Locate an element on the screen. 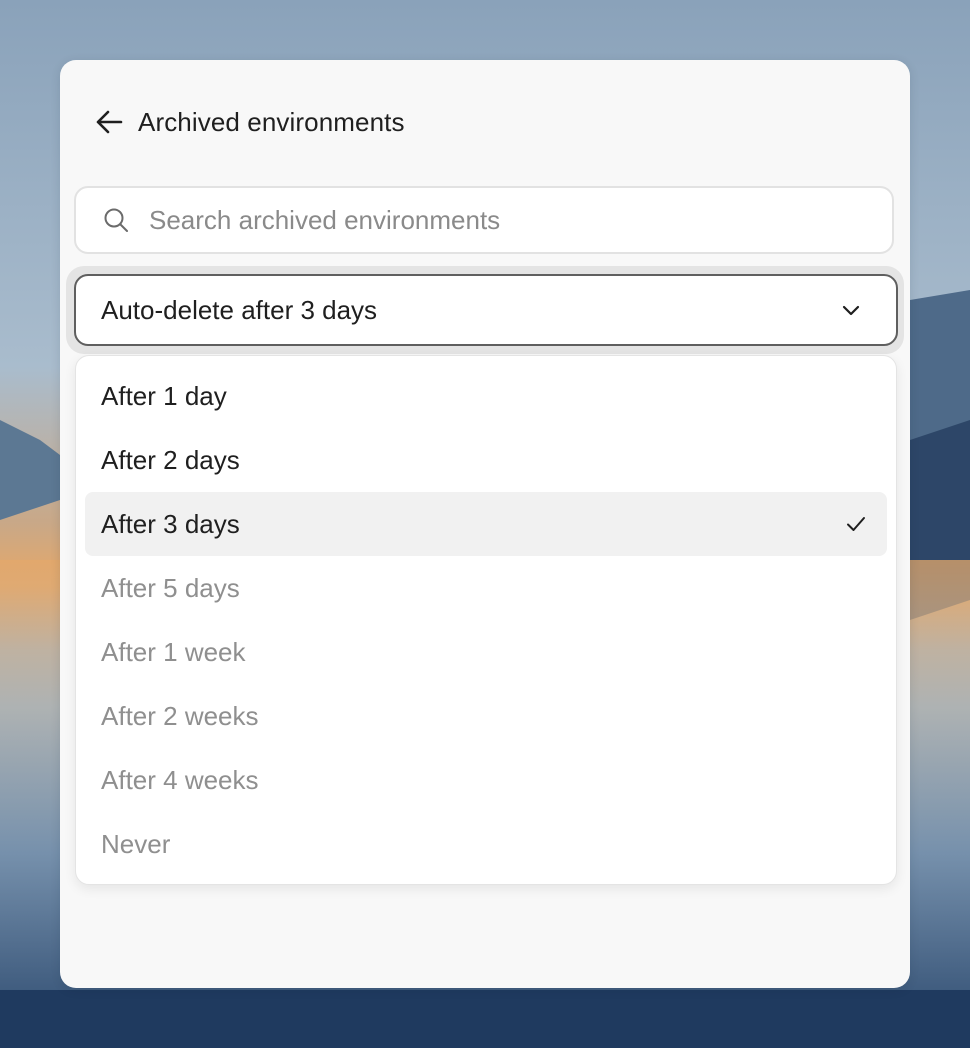 Image resolution: width=970 pixels, height=1048 pixels. menu-option-label: After 4 weeks is located at coordinates (180, 779).